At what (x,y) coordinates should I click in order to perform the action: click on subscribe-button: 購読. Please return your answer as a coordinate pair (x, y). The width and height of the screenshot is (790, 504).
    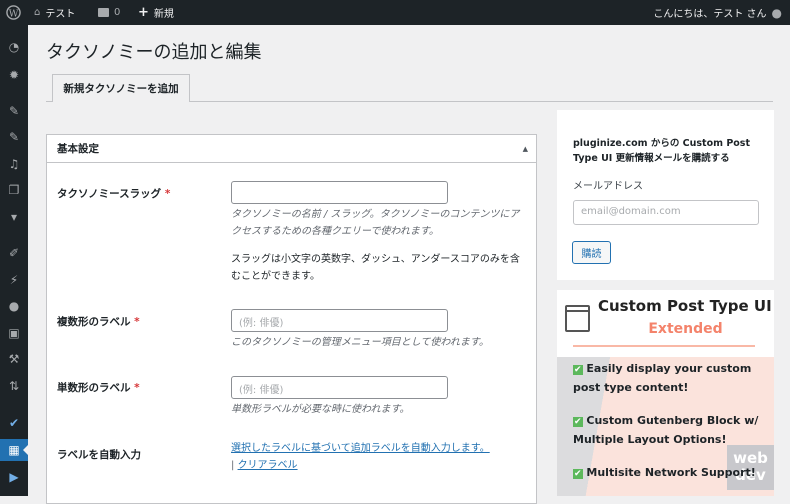
    Looking at the image, I should click on (591, 252).